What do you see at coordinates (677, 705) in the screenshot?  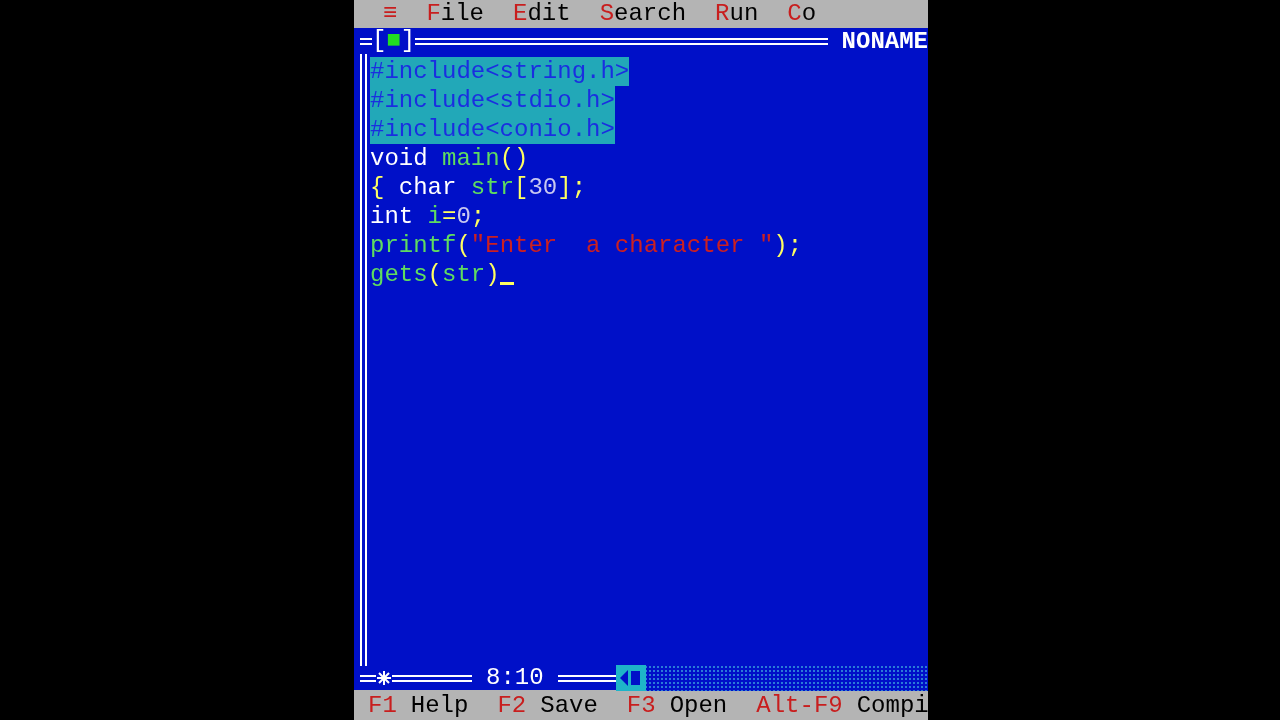 I see `shortcut-hint: F3 Open` at bounding box center [677, 705].